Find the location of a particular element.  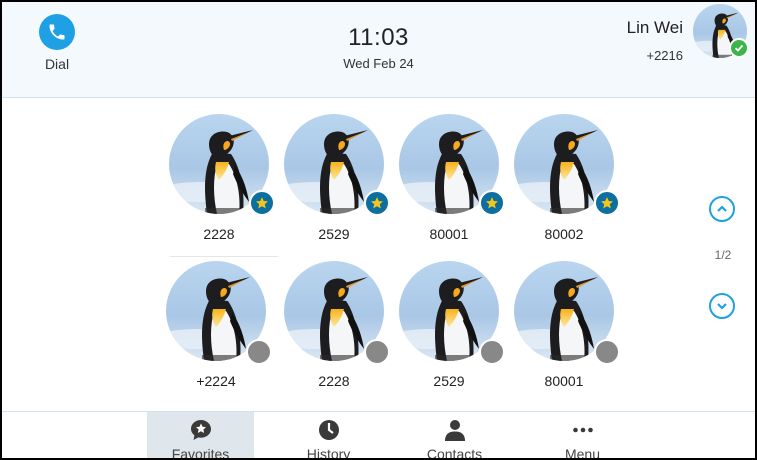

nav-label: Favorites is located at coordinates (200, 453).